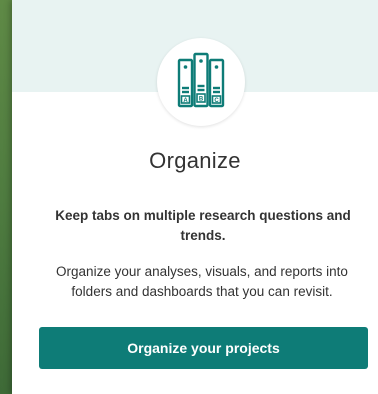 The width and height of the screenshot is (378, 394). Describe the element at coordinates (203, 348) in the screenshot. I see `organize-projects-button: Organize your projects` at that location.